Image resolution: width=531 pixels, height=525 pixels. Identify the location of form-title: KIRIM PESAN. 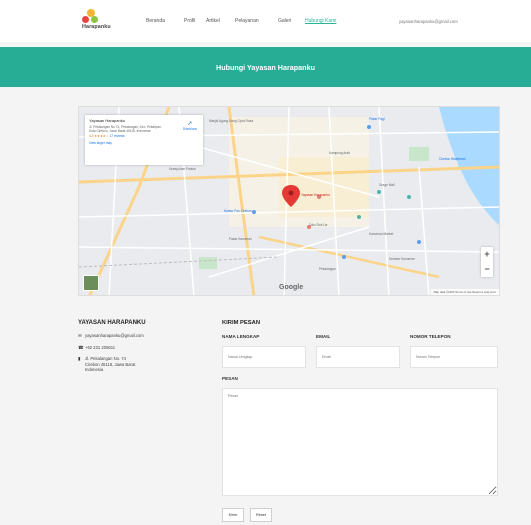
(241, 323).